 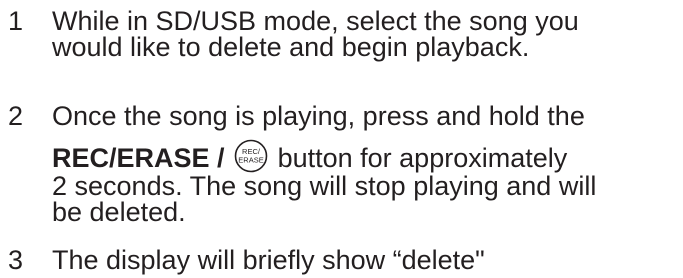 What do you see at coordinates (119, 212) in the screenshot?
I see `step-line: be deleted.` at bounding box center [119, 212].